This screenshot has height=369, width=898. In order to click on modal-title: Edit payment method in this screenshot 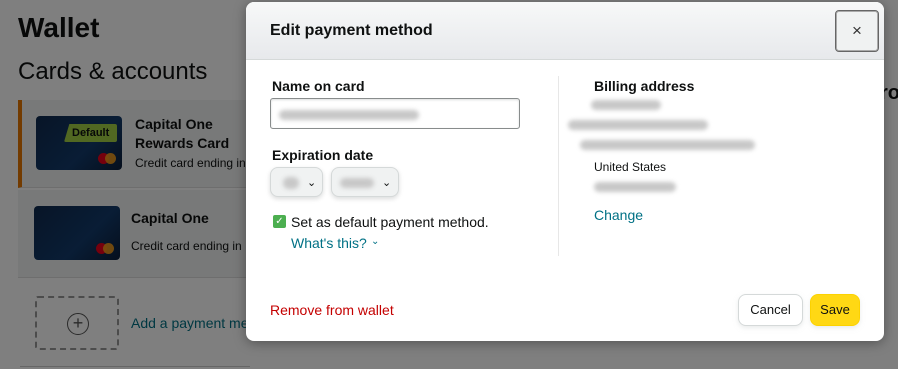, I will do `click(351, 30)`.